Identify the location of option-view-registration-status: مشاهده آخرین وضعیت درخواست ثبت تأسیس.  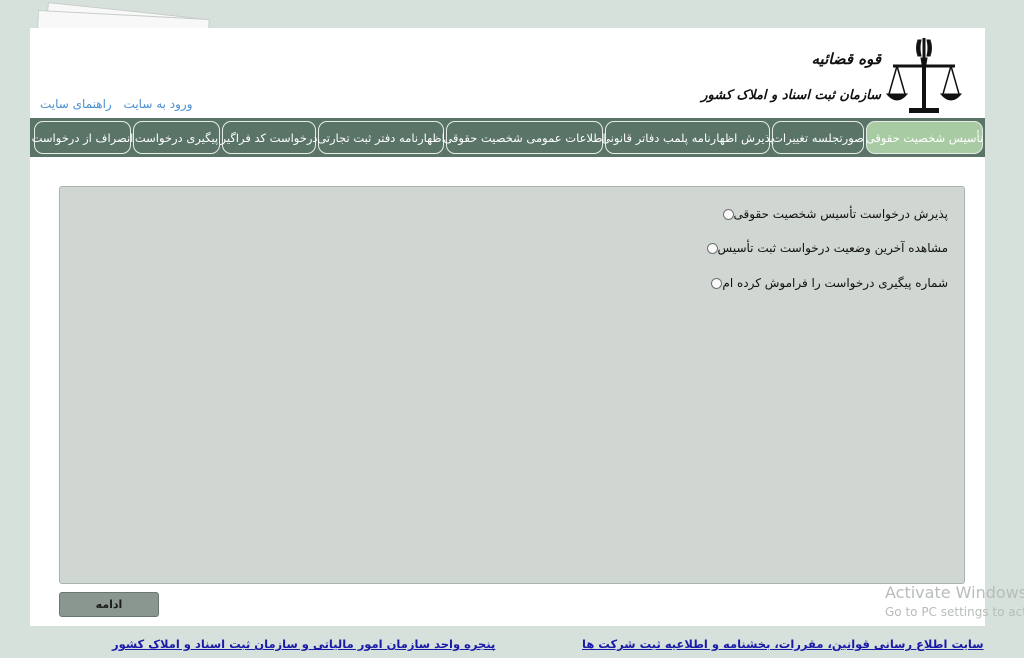
(826, 248).